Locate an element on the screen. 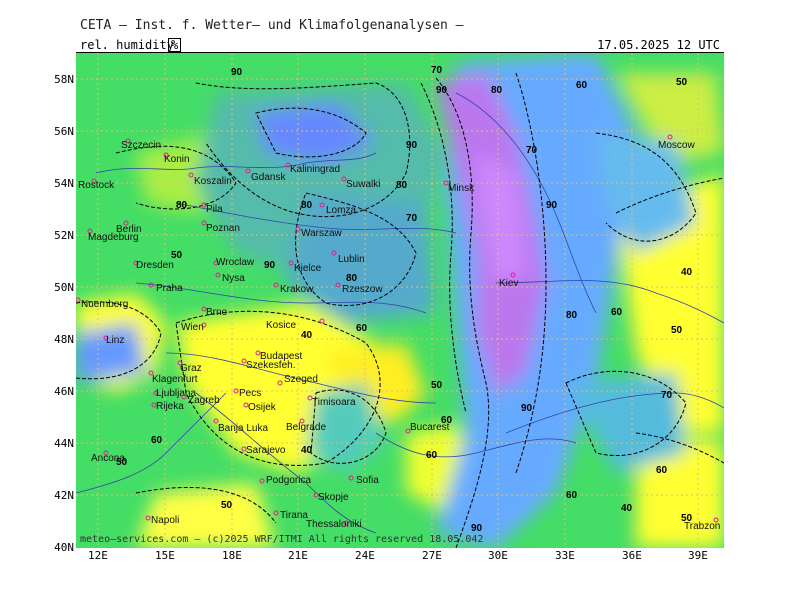  svg-text: Minsk is located at coordinates (461, 188).